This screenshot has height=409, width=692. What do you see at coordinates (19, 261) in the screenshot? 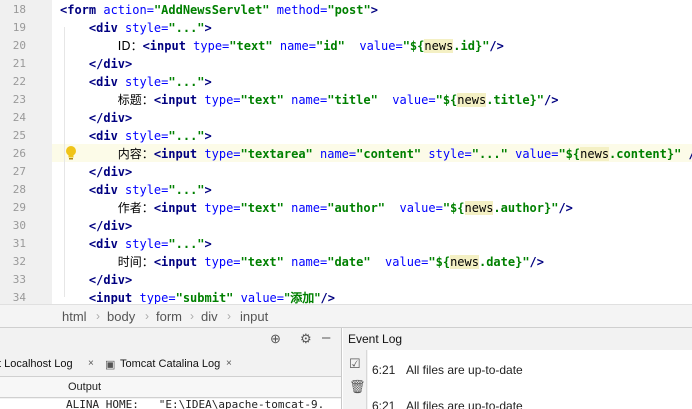
I see `line-number: 32` at bounding box center [19, 261].